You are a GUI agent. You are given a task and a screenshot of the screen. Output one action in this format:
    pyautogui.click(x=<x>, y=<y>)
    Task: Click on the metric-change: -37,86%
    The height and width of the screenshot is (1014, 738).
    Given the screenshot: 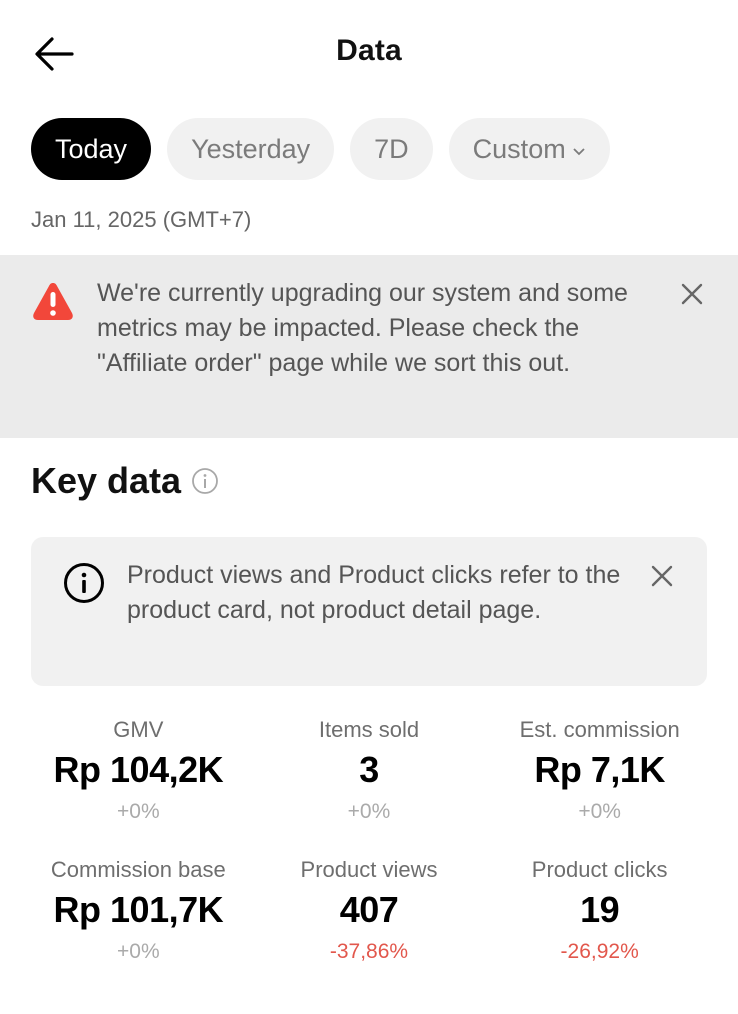 What is the action you would take?
    pyautogui.click(x=369, y=951)
    